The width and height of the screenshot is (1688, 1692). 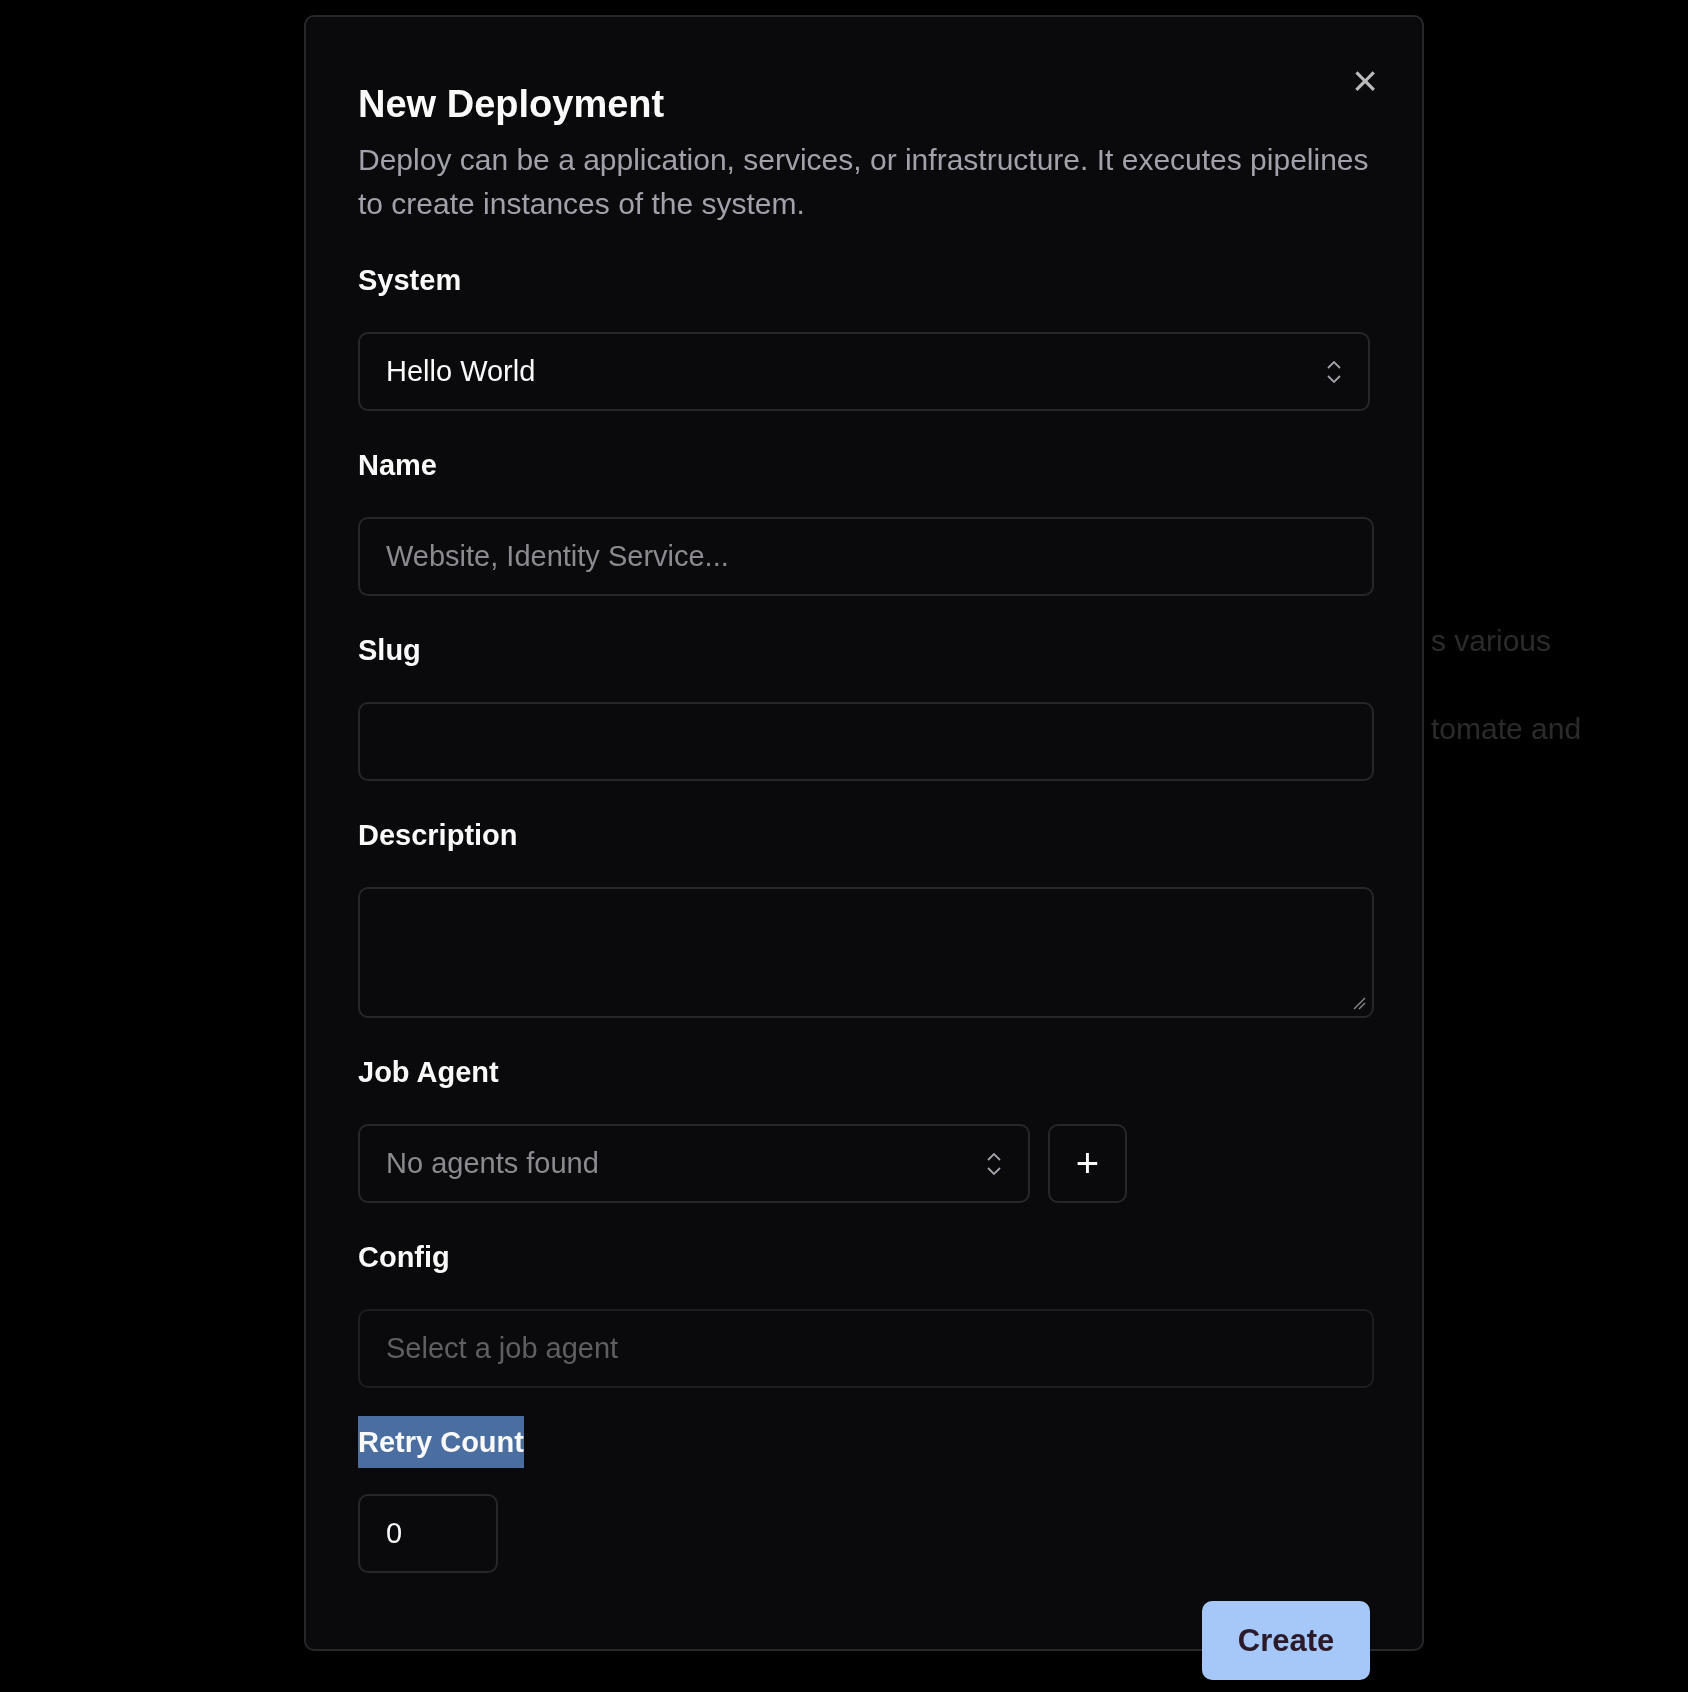 What do you see at coordinates (864, 371) in the screenshot?
I see `select-field: Hello World` at bounding box center [864, 371].